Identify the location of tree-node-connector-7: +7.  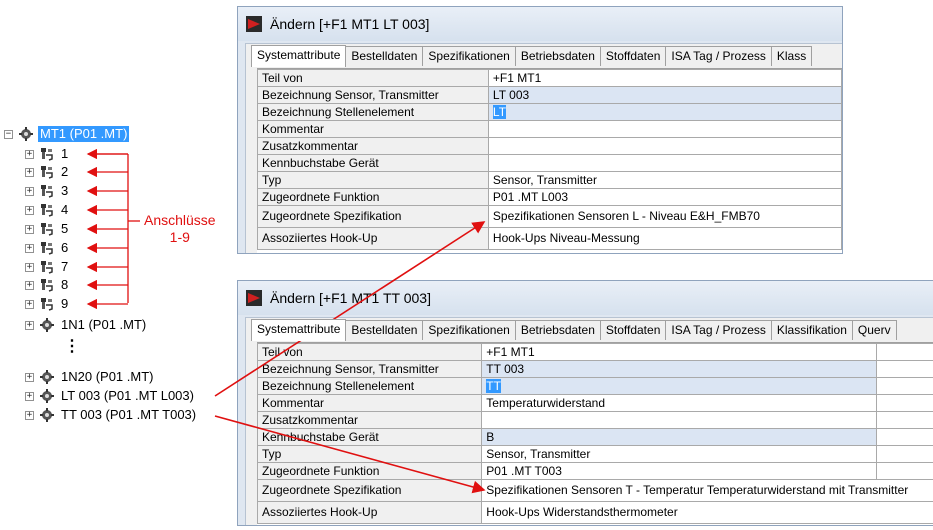
(47, 267).